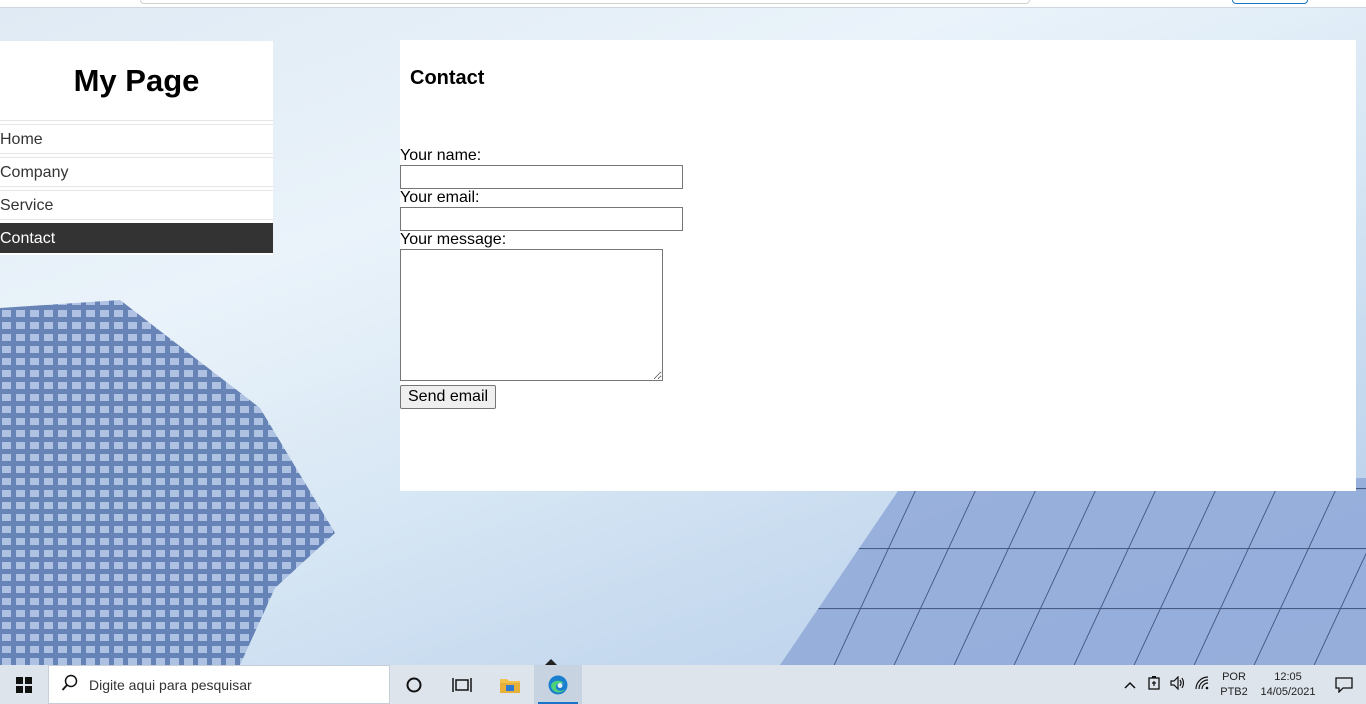  Describe the element at coordinates (136, 238) in the screenshot. I see `nav-item-contact: Contact` at that location.